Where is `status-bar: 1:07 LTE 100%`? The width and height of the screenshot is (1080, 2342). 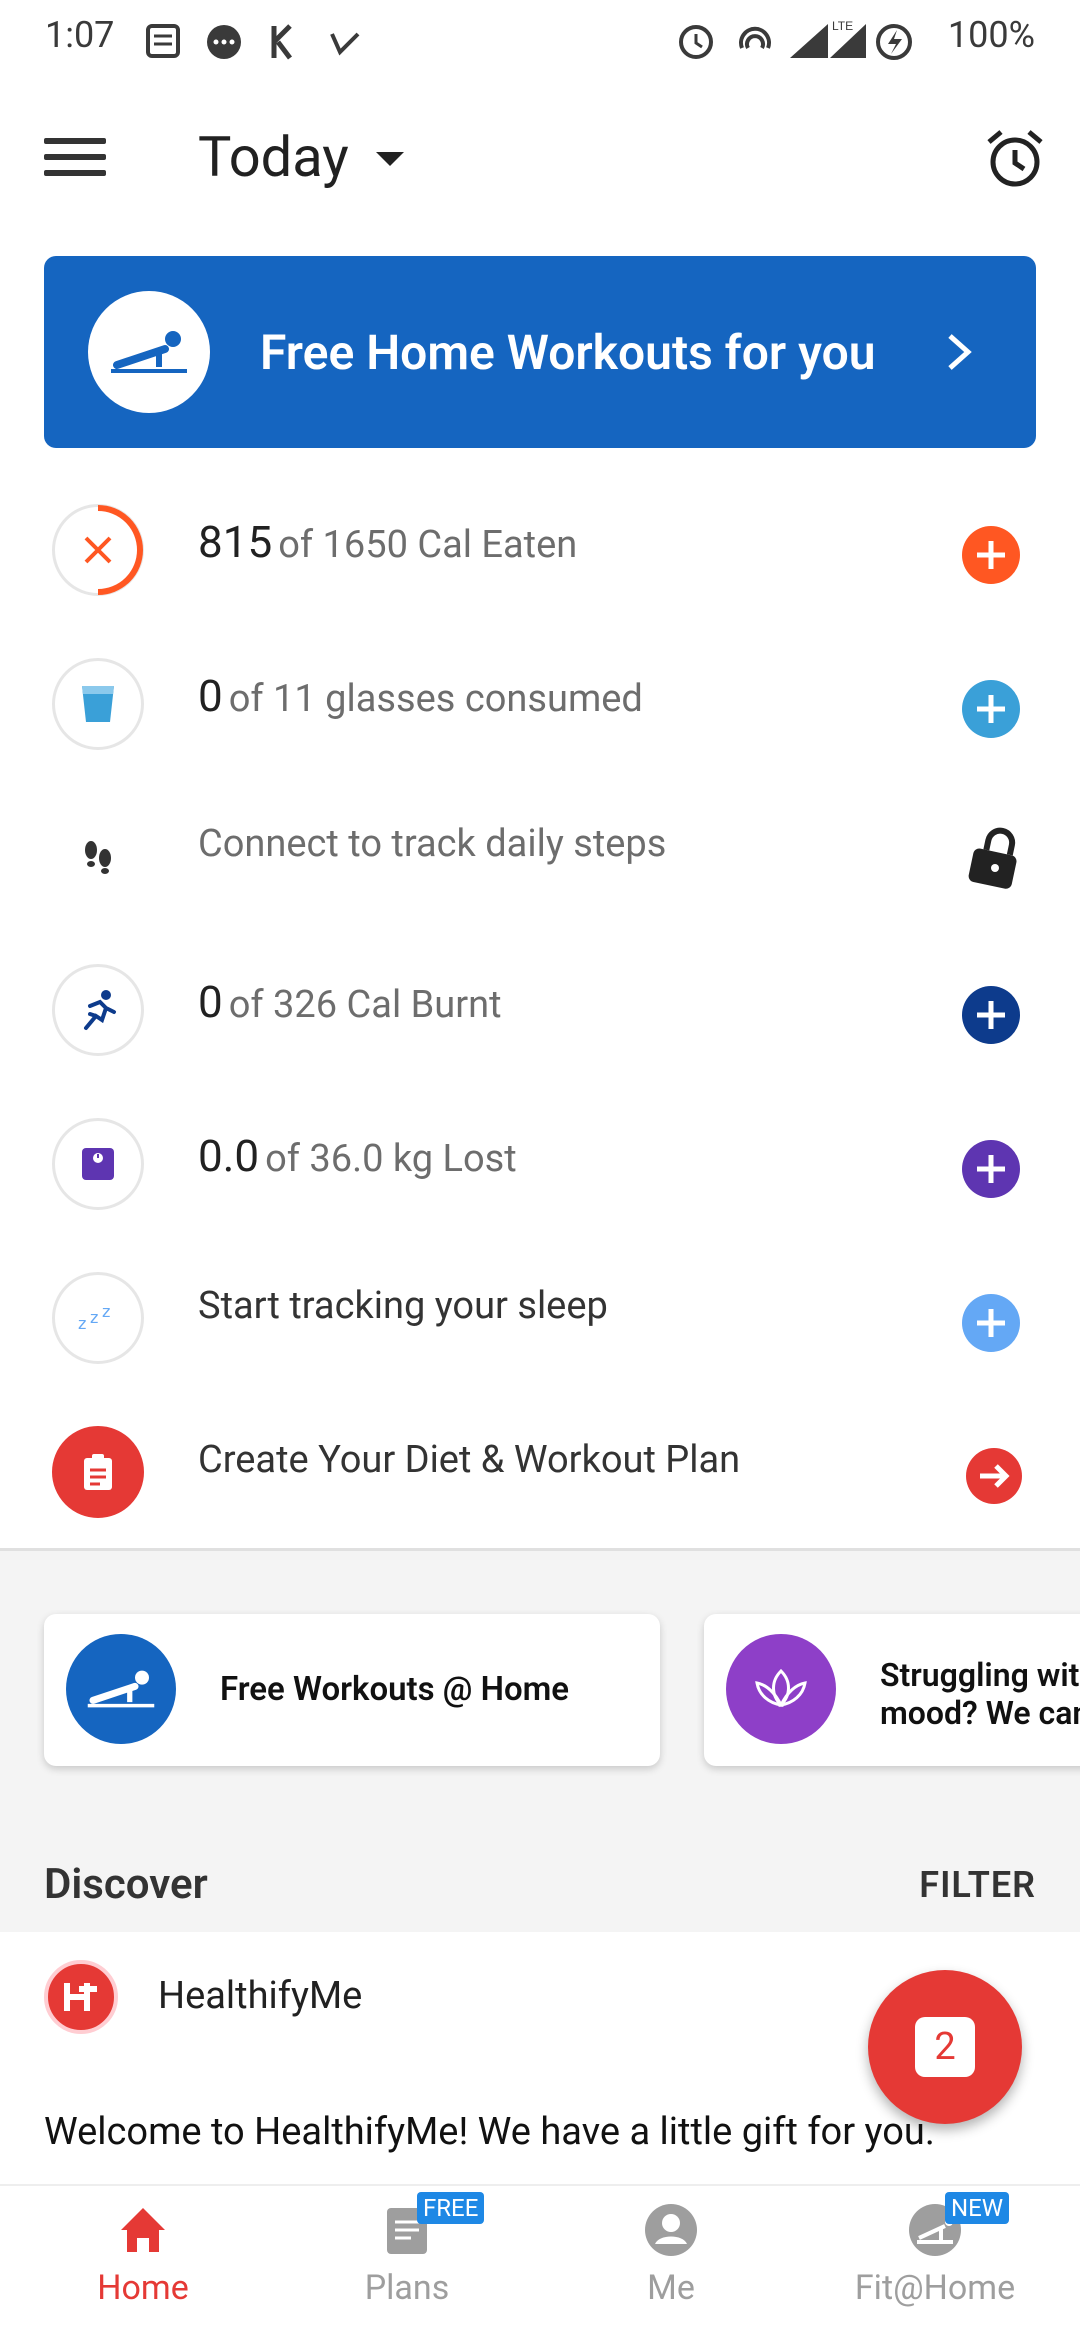 status-bar: 1:07 LTE 100% is located at coordinates (540, 40).